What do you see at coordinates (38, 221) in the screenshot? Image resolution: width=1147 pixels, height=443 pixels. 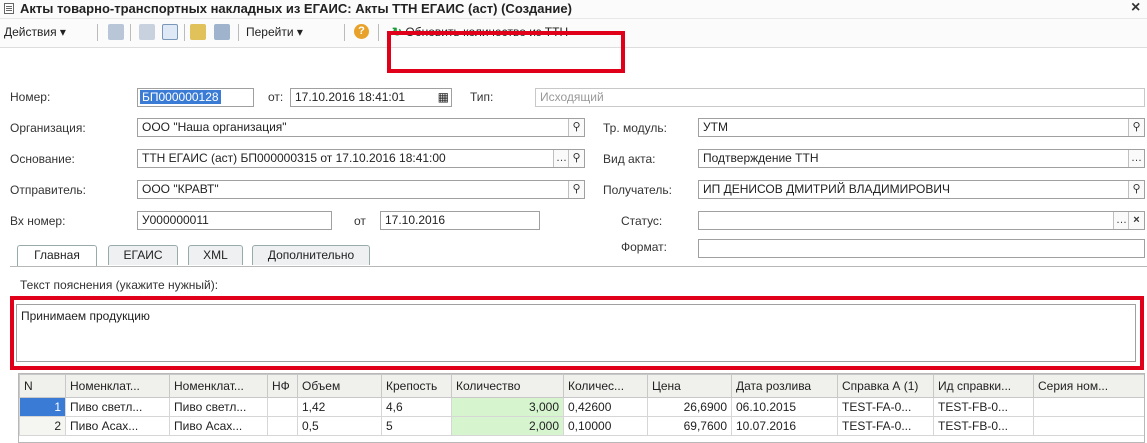 I see `incoming-number-label: Вх номер:` at bounding box center [38, 221].